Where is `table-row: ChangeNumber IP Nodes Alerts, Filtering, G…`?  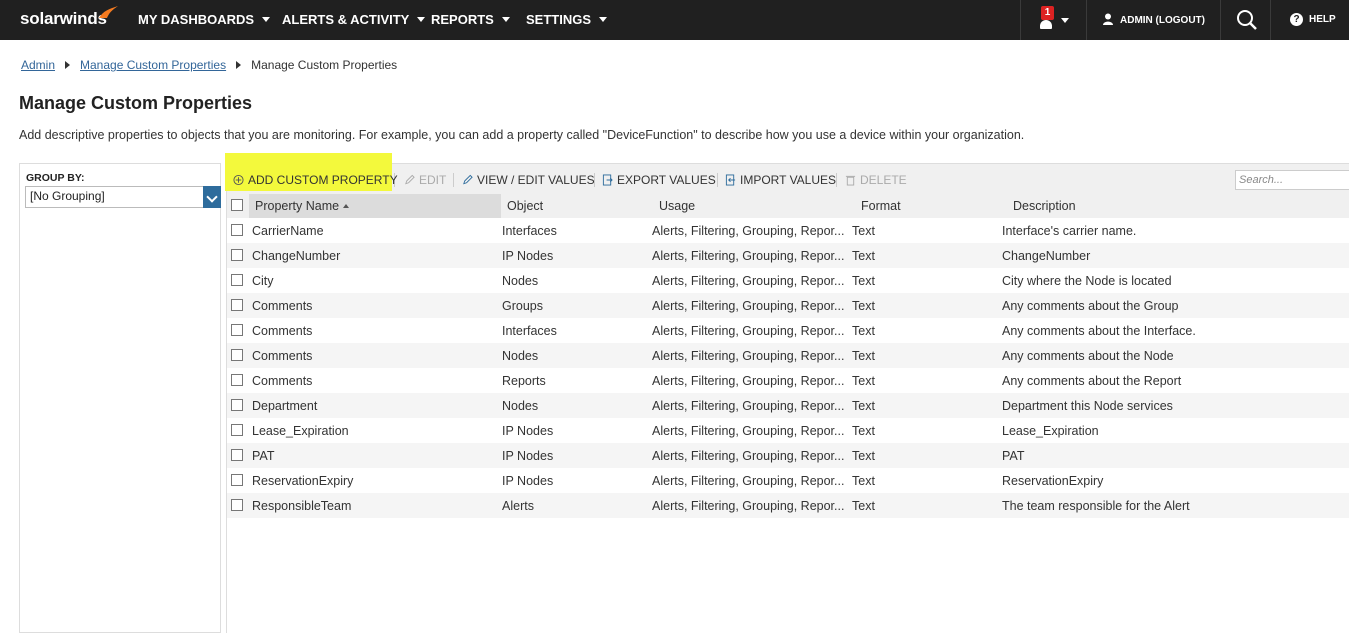
table-row: ChangeNumber IP Nodes Alerts, Filtering, G… is located at coordinates (788, 255).